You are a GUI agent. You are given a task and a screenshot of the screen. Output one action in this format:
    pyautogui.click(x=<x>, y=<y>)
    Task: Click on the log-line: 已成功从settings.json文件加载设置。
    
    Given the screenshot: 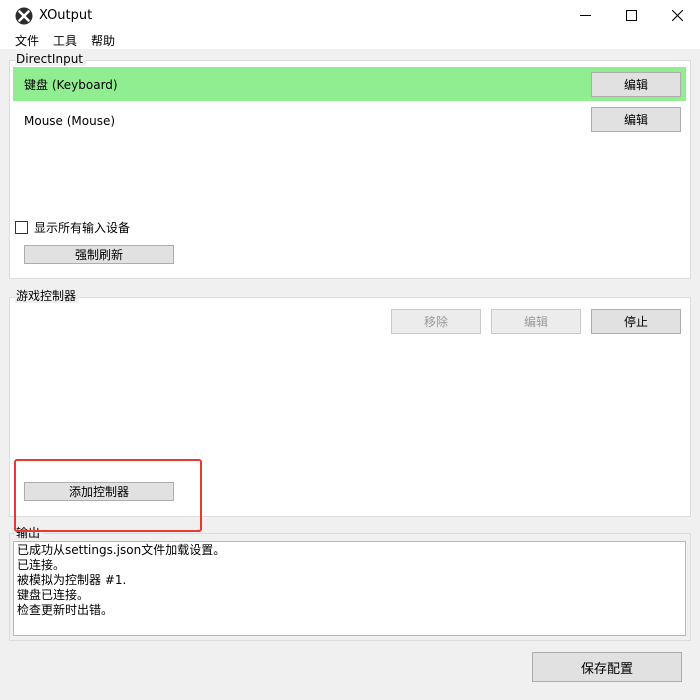 What is the action you would take?
    pyautogui.click(x=121, y=550)
    